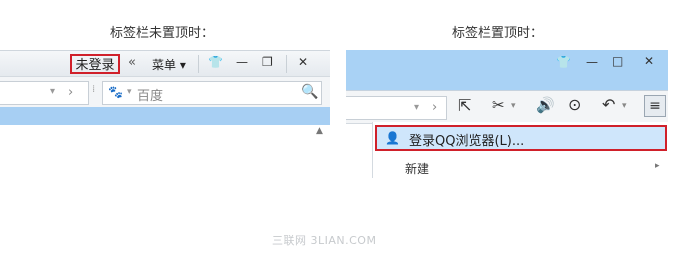 The width and height of the screenshot is (680, 254). I want to click on baidu-paw-icon: 🐾, so click(115, 92).